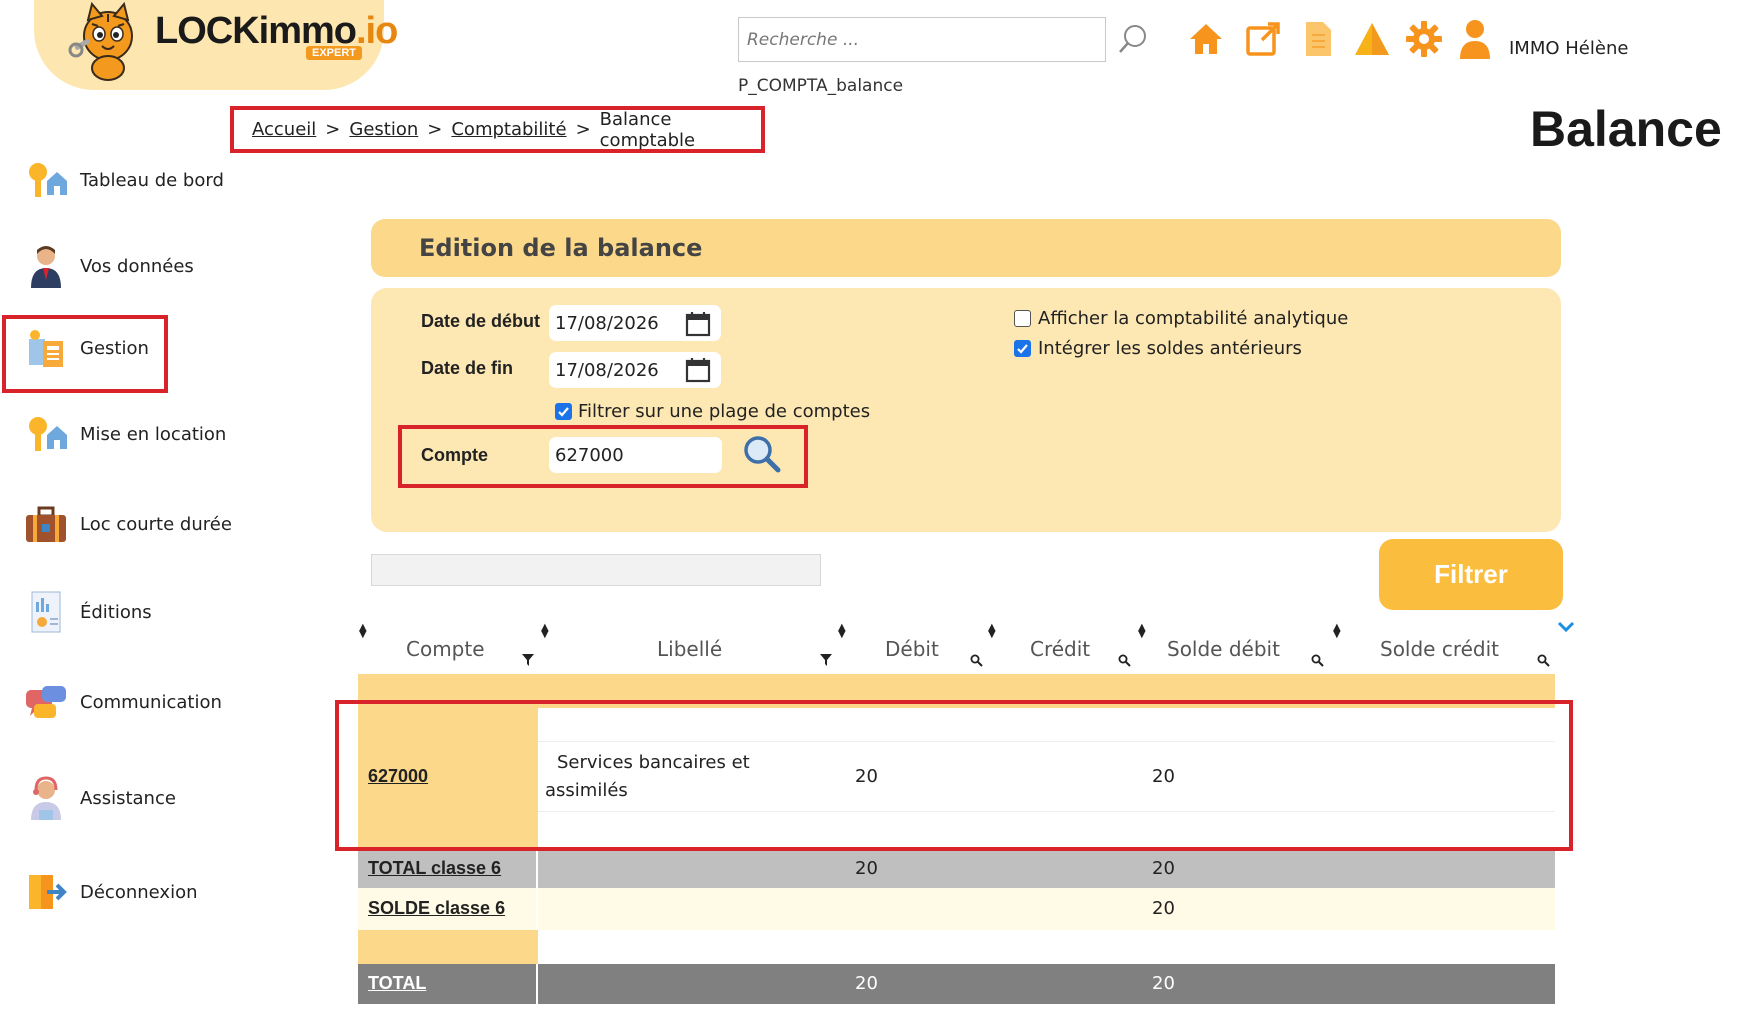  What do you see at coordinates (1060, 649) in the screenshot?
I see `column-title: Crédit` at bounding box center [1060, 649].